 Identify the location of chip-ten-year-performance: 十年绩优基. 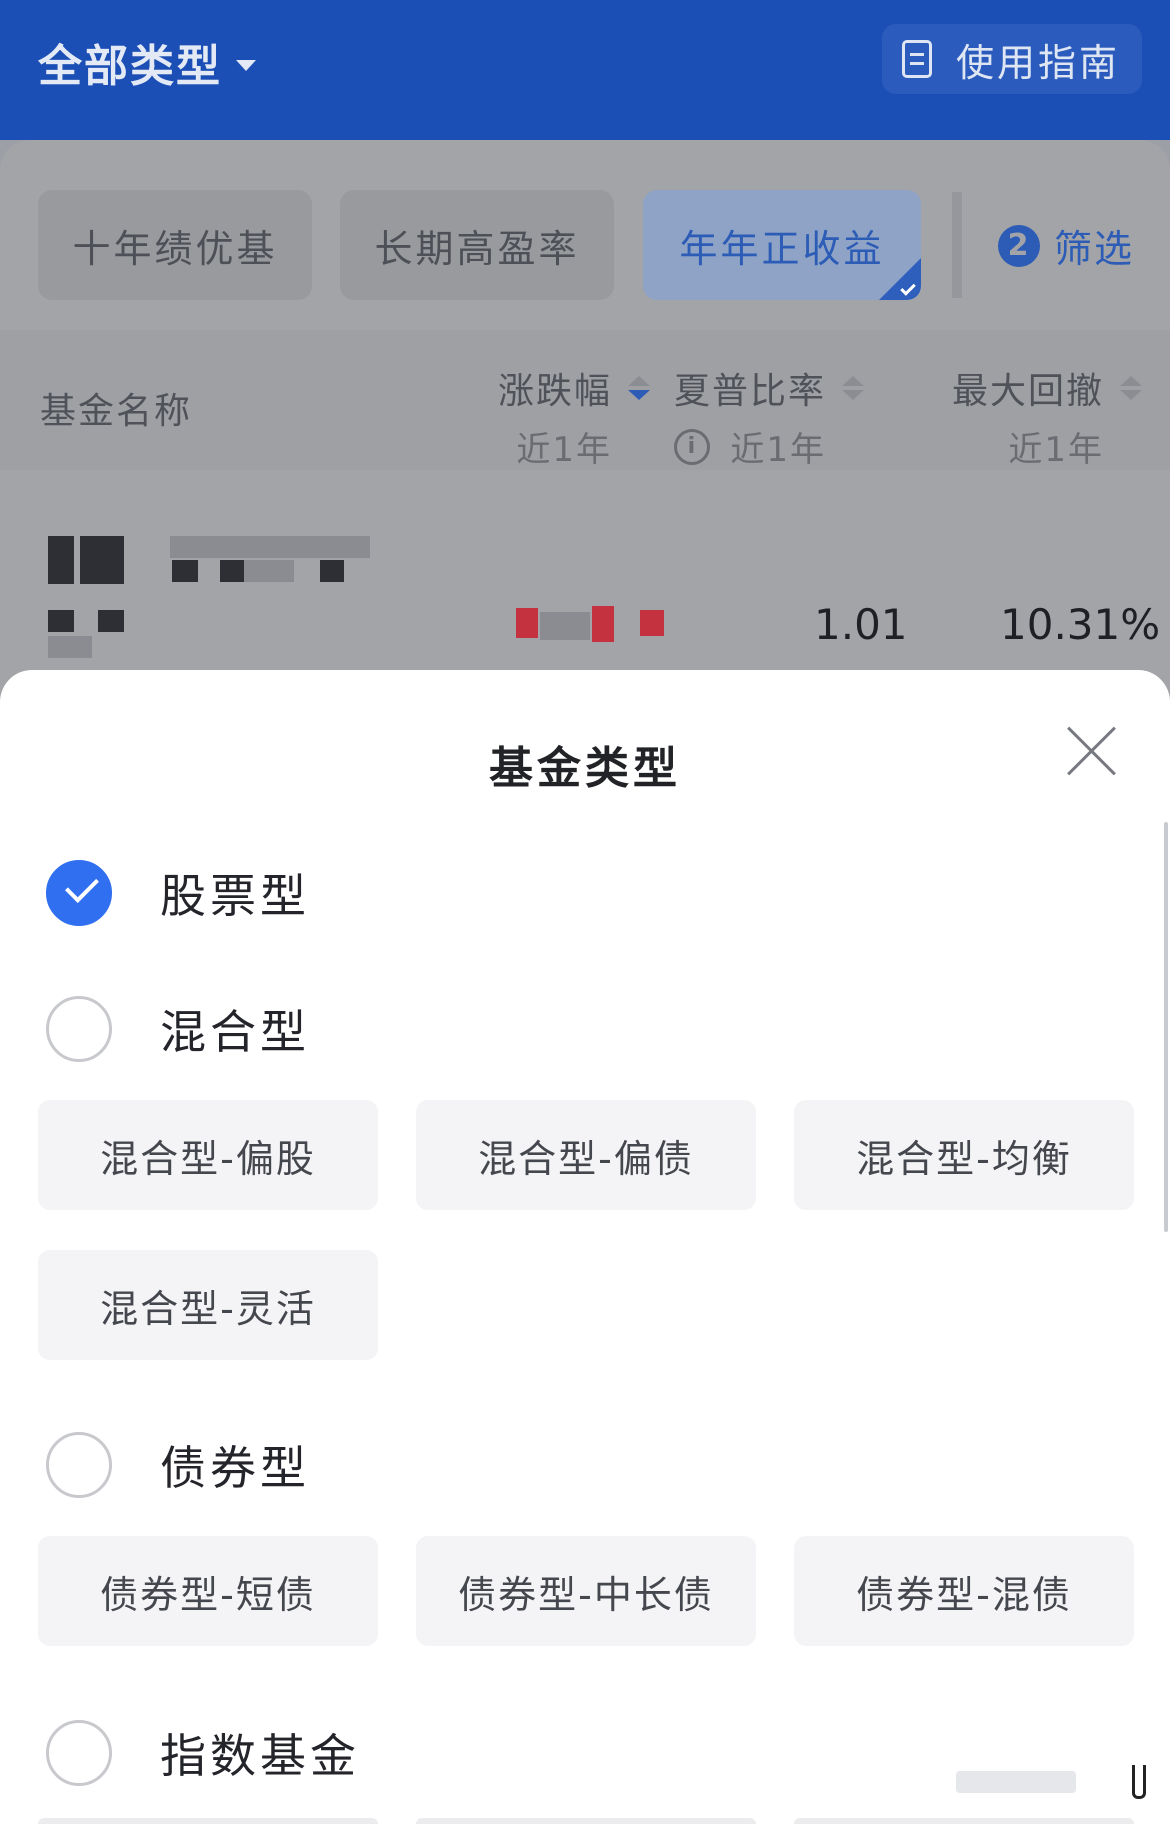
(175, 245).